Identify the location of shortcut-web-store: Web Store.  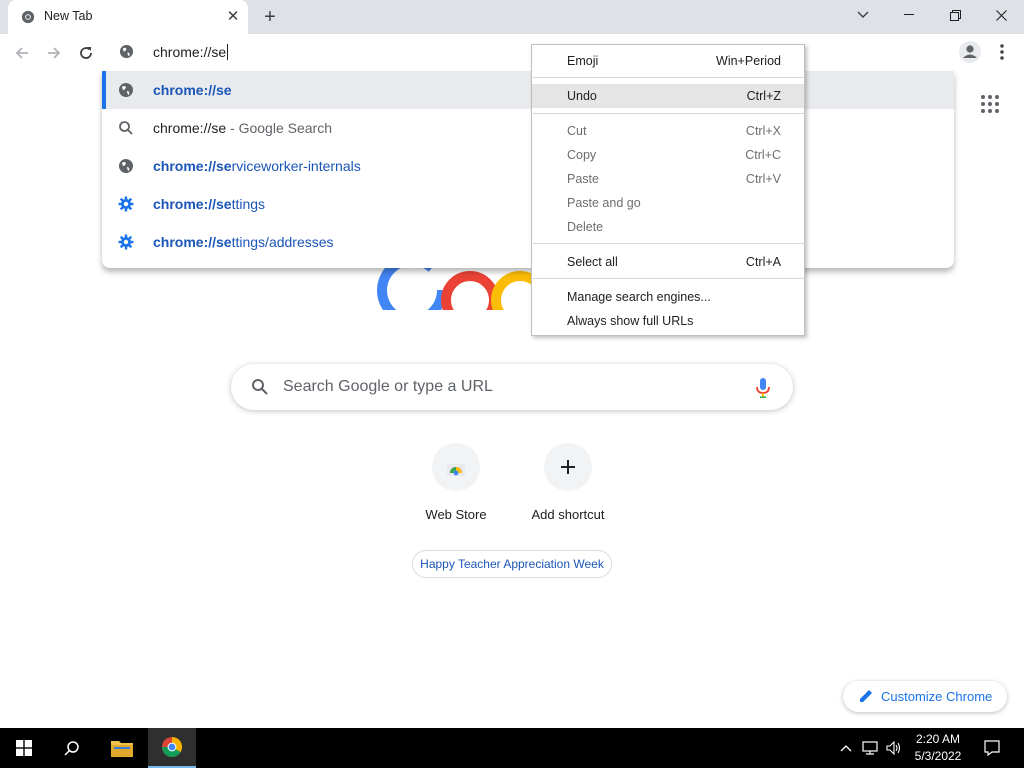
(456, 488).